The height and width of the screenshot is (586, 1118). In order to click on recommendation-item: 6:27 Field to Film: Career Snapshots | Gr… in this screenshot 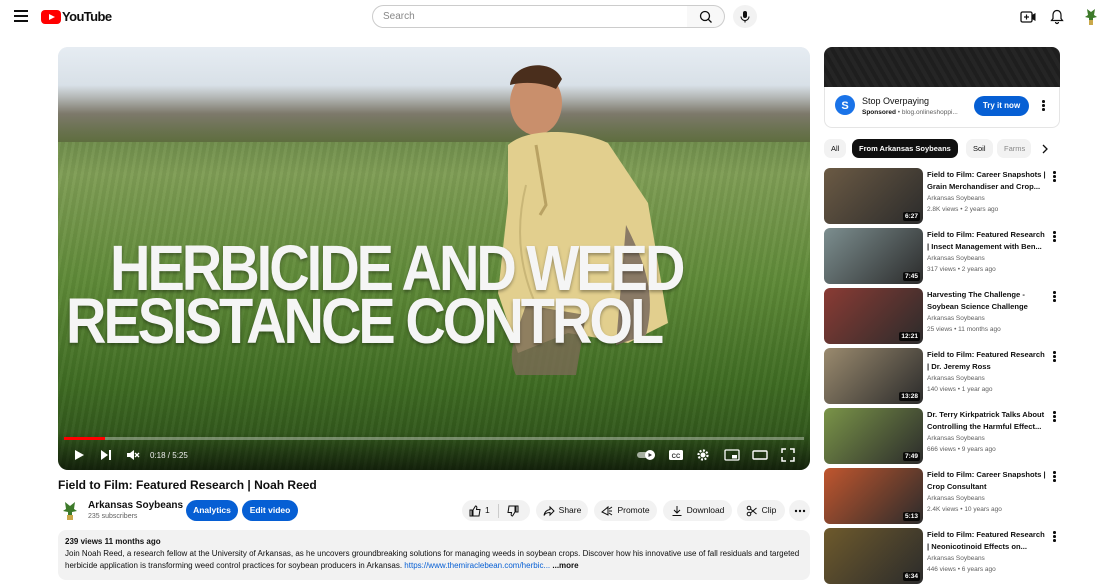, I will do `click(942, 197)`.